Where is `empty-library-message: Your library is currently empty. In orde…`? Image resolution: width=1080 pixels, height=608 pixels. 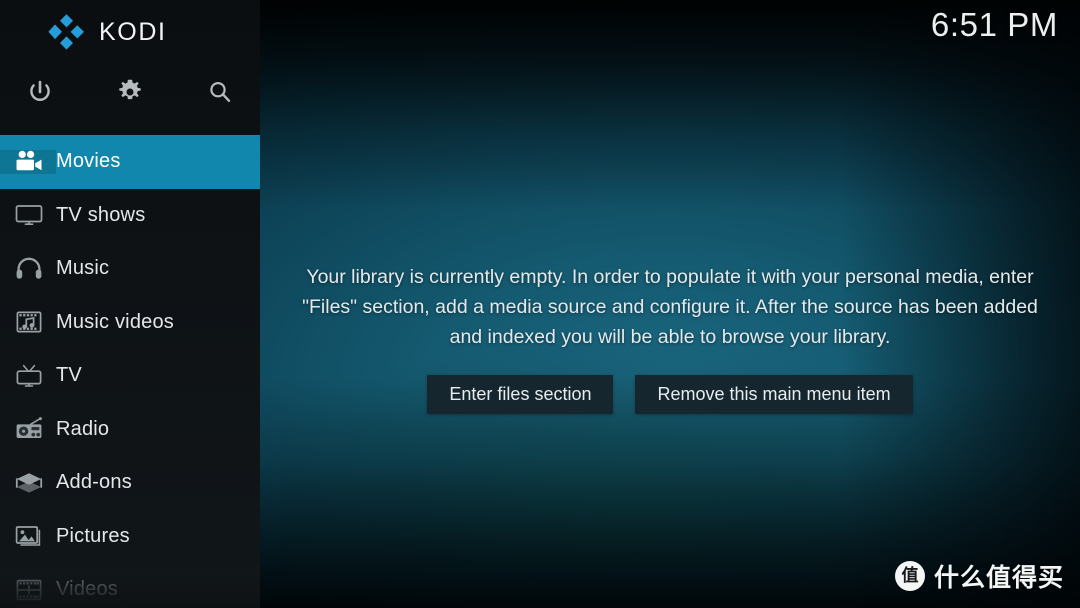 empty-library-message: Your library is currently empty. In orde… is located at coordinates (670, 307).